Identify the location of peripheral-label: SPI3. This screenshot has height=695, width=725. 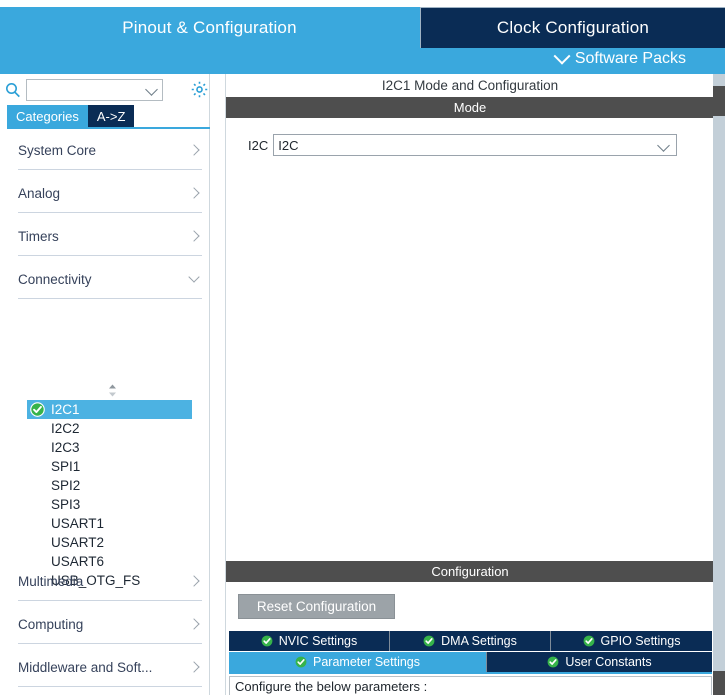
(66, 504).